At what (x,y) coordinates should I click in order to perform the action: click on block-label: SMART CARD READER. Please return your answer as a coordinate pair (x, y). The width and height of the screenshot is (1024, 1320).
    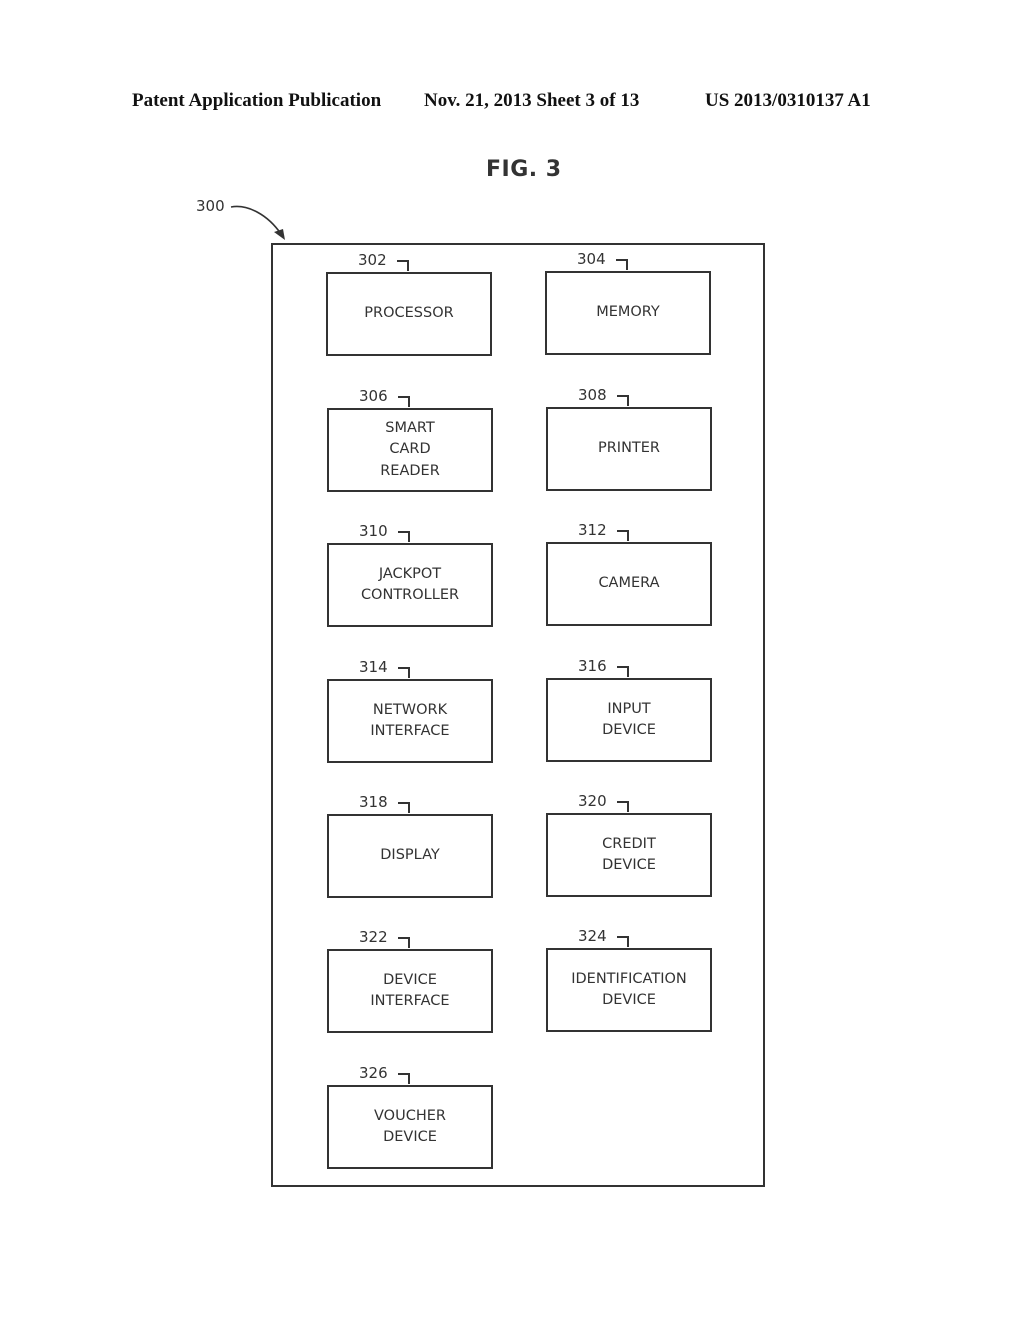
    Looking at the image, I should click on (410, 449).